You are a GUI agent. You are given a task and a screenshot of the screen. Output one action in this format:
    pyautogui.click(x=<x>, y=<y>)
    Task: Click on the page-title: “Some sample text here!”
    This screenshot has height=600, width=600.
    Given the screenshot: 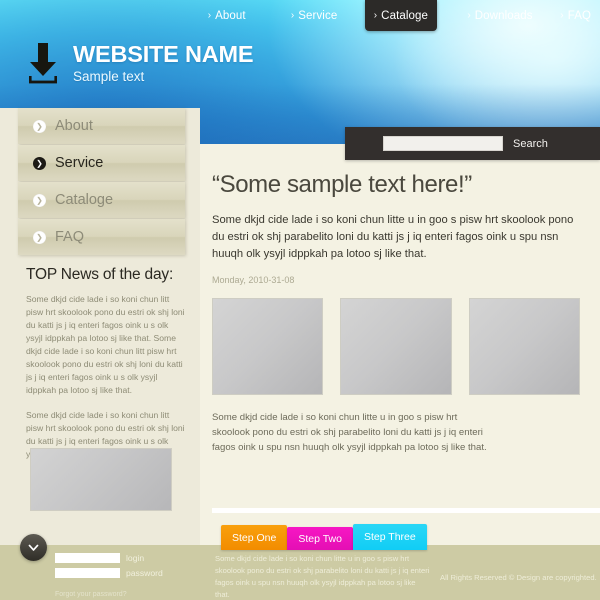 What is the action you would take?
    pyautogui.click(x=342, y=184)
    